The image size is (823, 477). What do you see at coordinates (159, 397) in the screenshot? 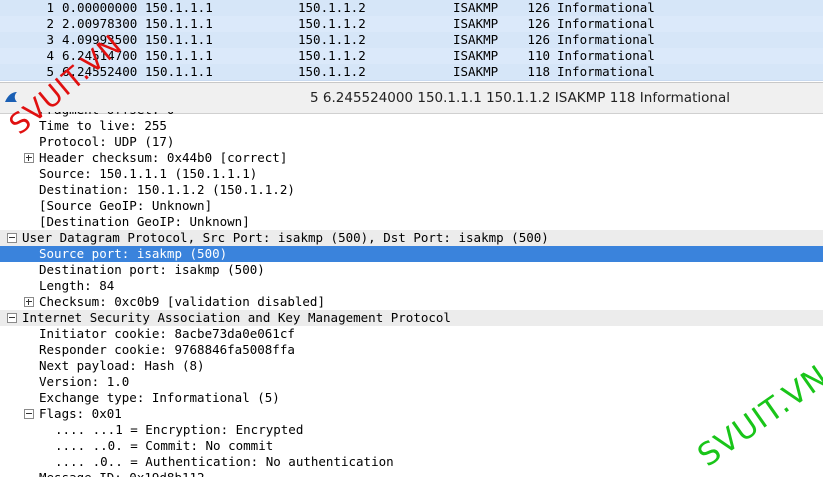
I see `tree-item-label: Exchange type: Informational (5)` at bounding box center [159, 397].